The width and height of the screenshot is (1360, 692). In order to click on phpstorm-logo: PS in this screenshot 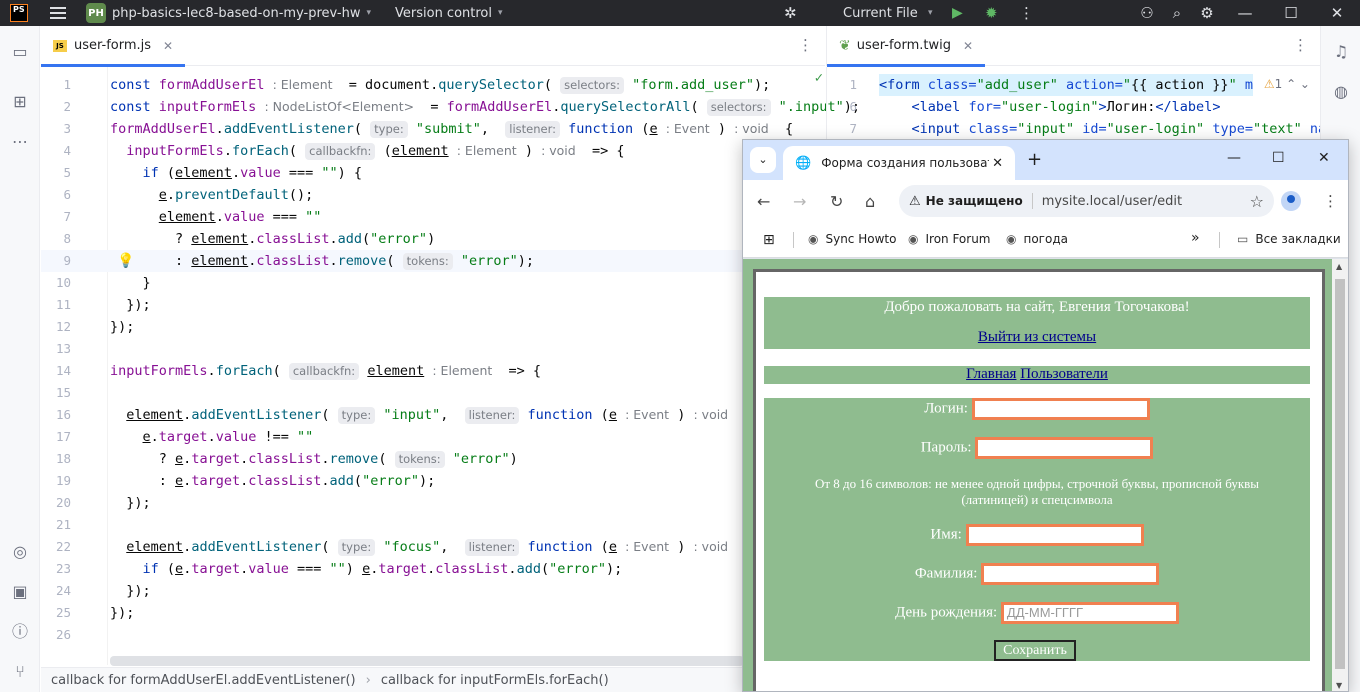, I will do `click(19, 13)`.